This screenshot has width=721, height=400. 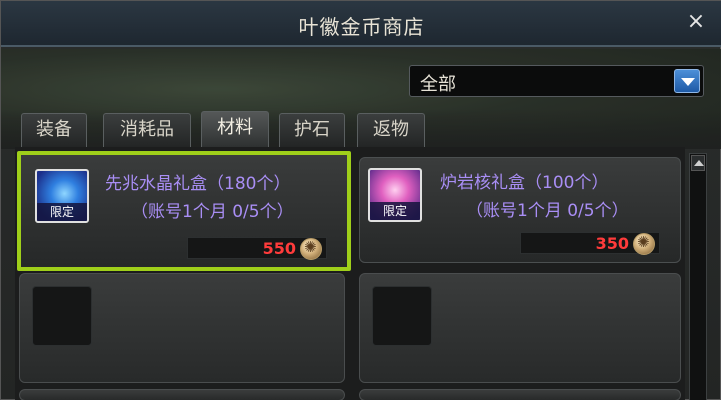 What do you see at coordinates (257, 248) in the screenshot?
I see `price-field: 550` at bounding box center [257, 248].